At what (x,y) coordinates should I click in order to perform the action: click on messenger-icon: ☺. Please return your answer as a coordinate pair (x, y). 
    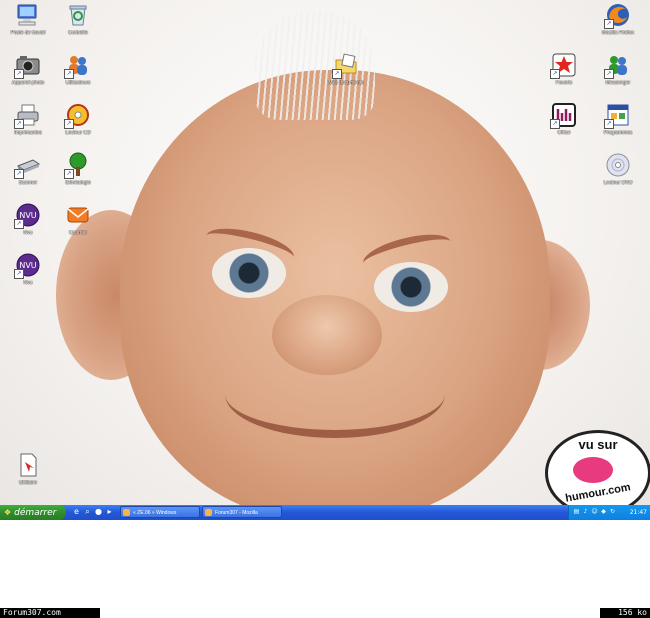
    Looking at the image, I should click on (594, 512).